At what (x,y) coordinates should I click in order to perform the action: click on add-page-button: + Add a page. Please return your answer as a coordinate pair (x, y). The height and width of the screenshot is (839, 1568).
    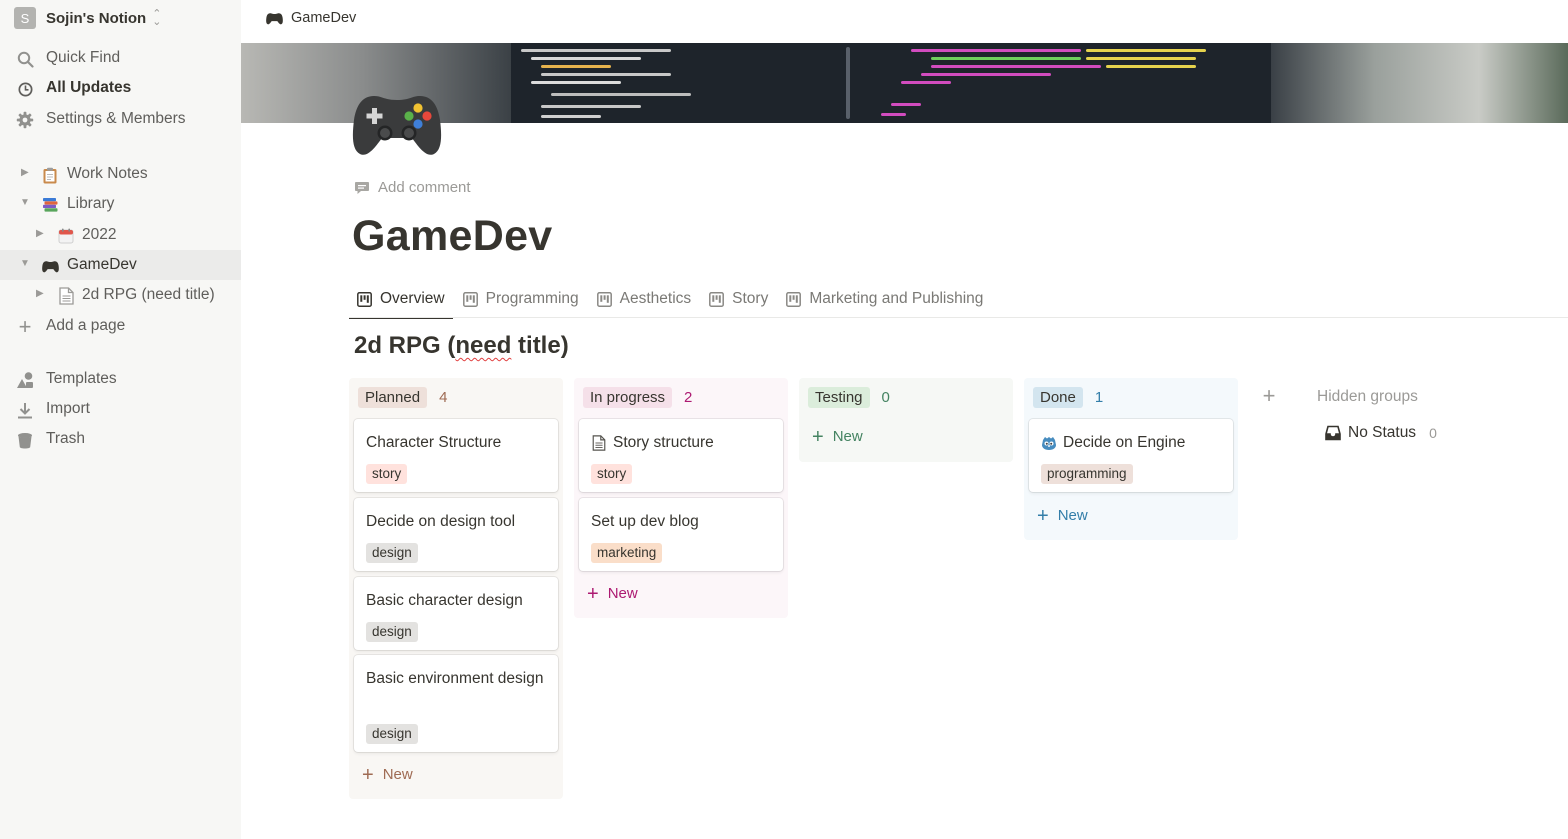
    Looking at the image, I should click on (120, 326).